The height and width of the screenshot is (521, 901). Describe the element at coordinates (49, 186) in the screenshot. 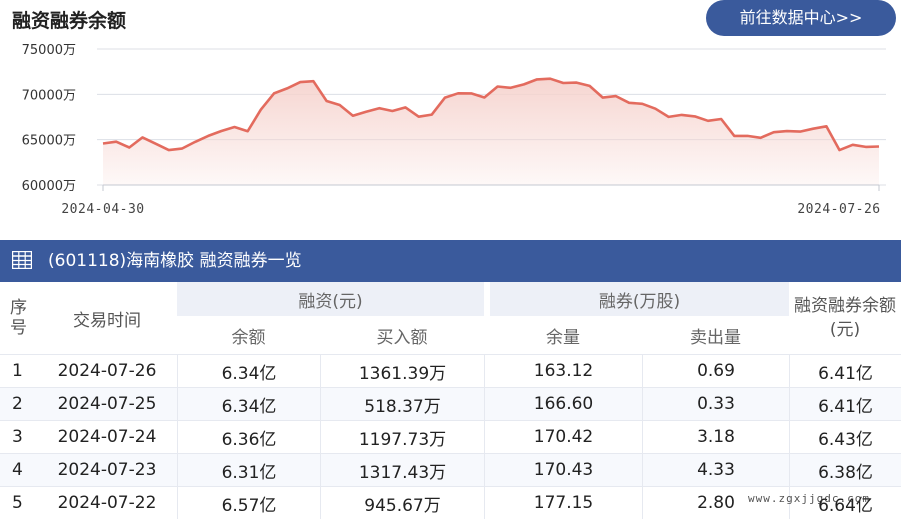

I see `y-tick-label: 60000万` at that location.